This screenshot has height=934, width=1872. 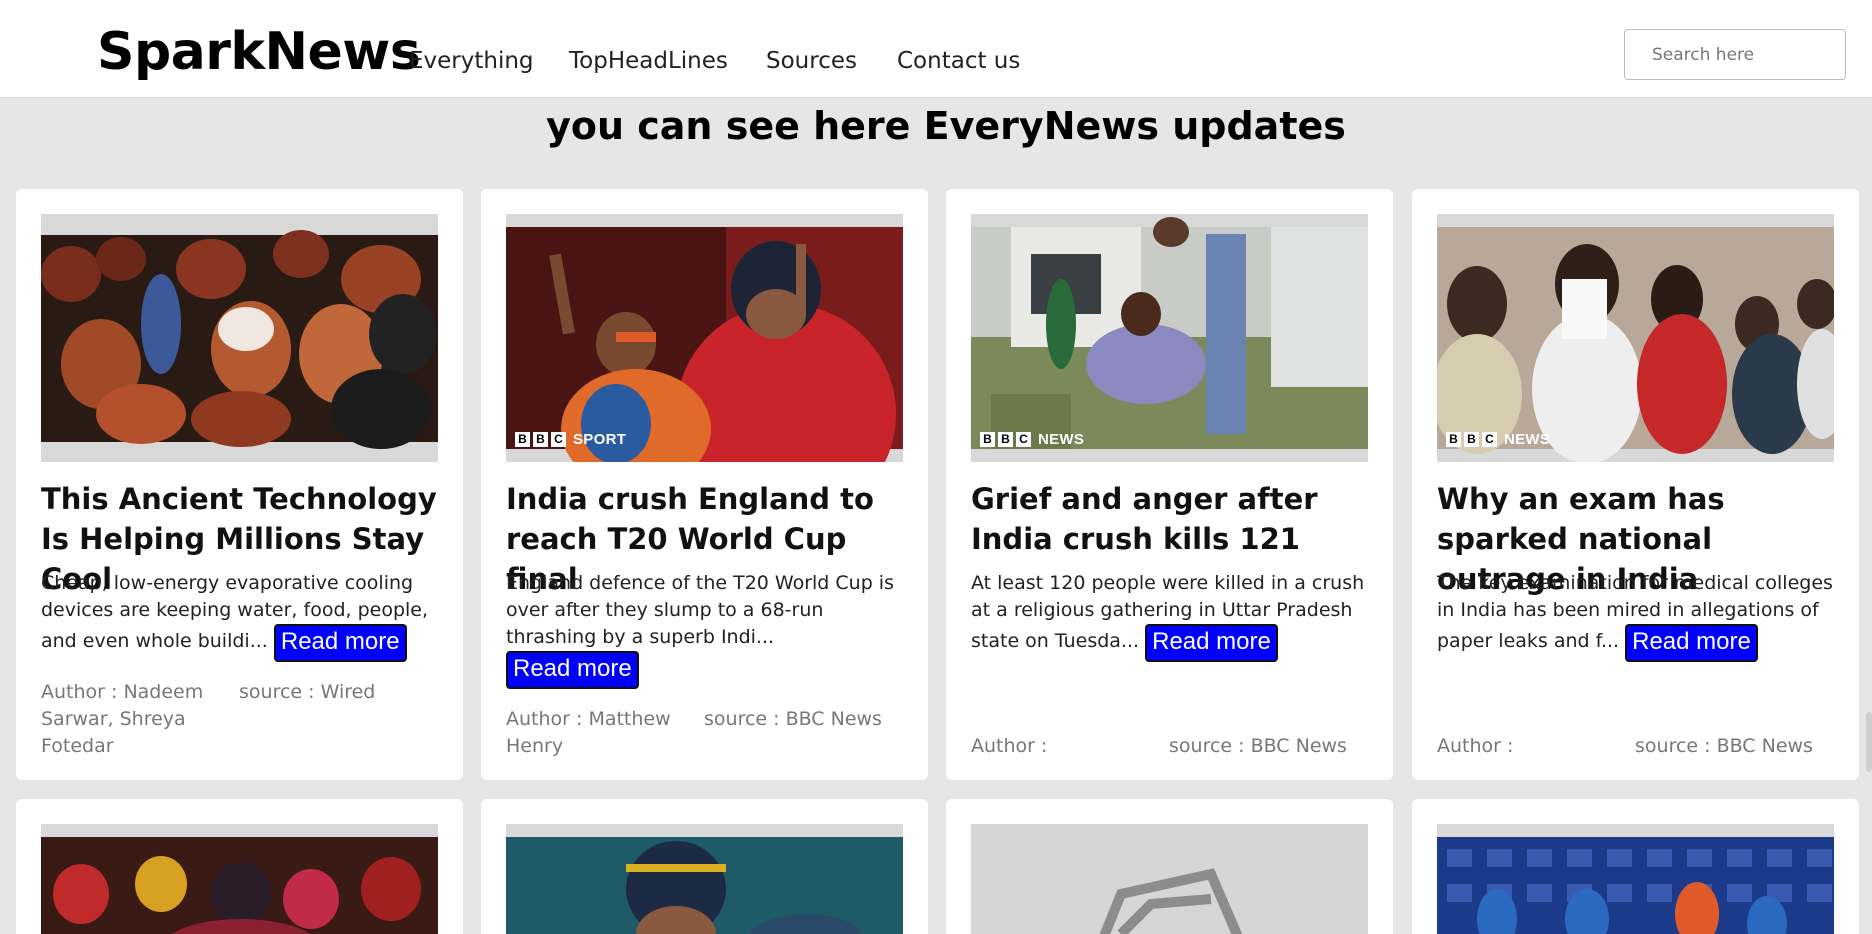 I want to click on brand-logo: SparkNews, so click(x=259, y=52).